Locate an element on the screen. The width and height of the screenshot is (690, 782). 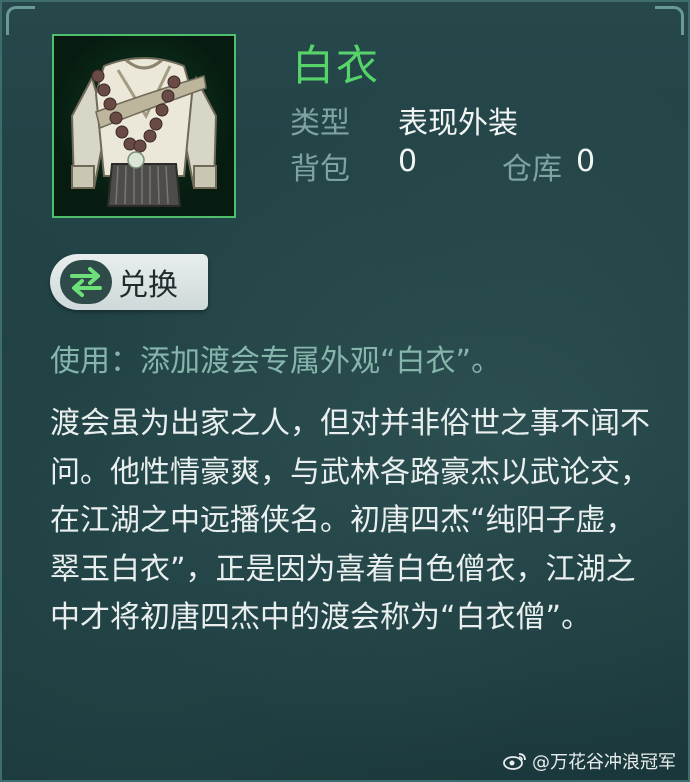
weibo-logo-icon is located at coordinates (514, 761).